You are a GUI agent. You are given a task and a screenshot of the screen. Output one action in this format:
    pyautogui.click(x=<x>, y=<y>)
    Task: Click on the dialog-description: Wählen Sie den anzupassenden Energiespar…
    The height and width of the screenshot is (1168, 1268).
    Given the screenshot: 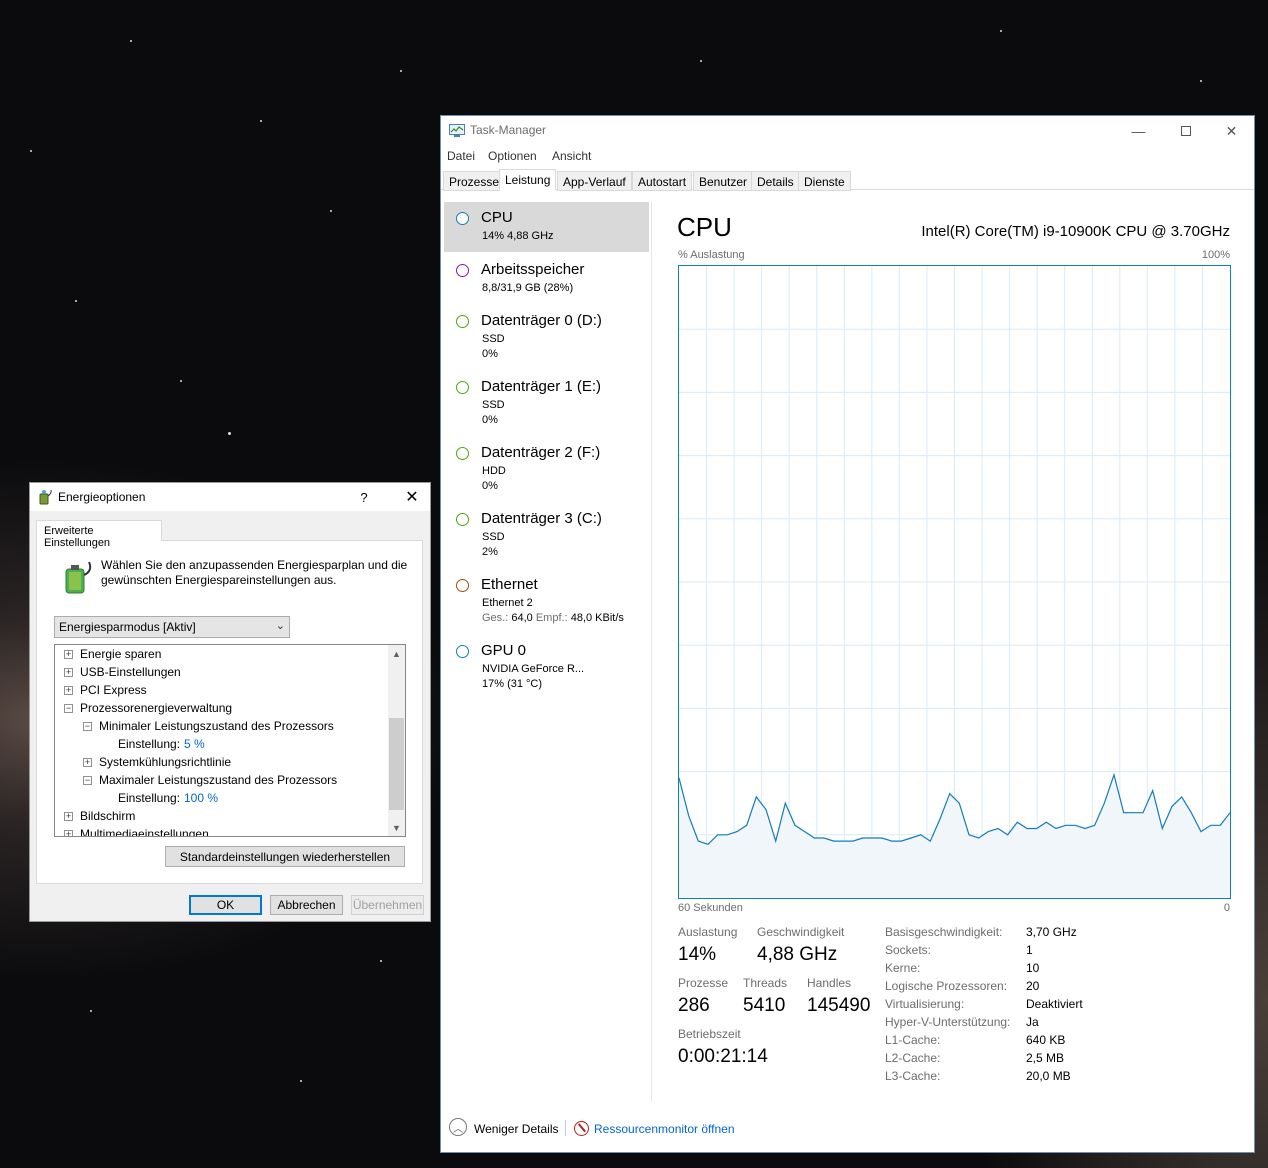 What is the action you would take?
    pyautogui.click(x=254, y=572)
    